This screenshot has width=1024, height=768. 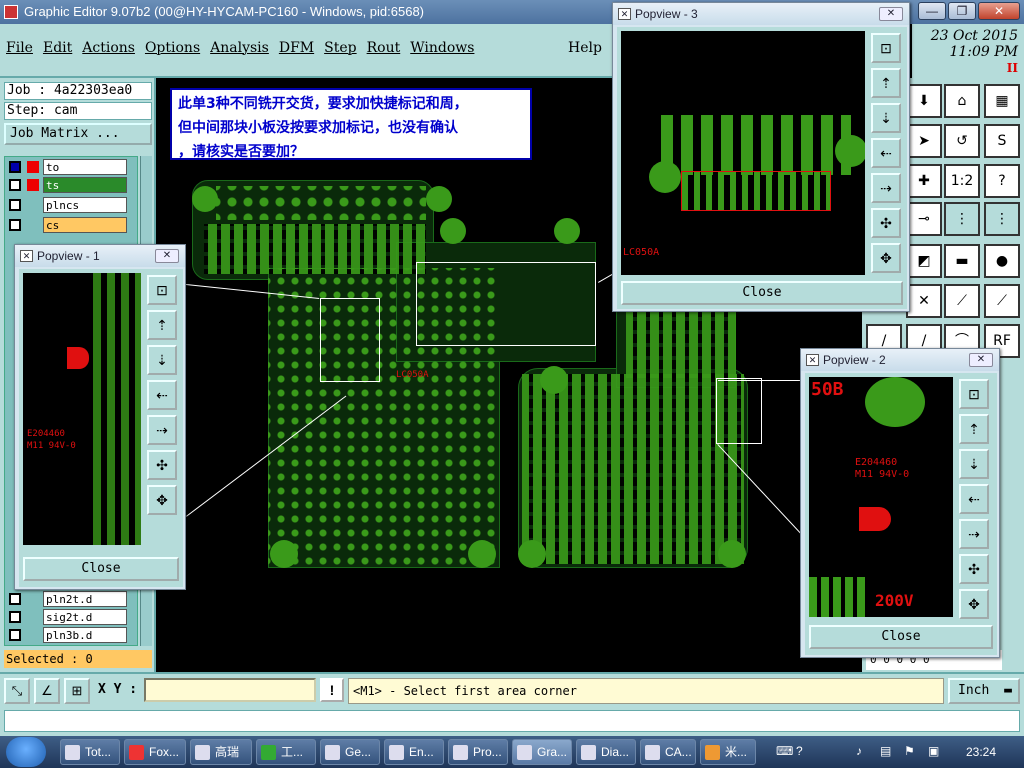 What do you see at coordinates (172, 48) in the screenshot?
I see `menu-options: Options` at bounding box center [172, 48].